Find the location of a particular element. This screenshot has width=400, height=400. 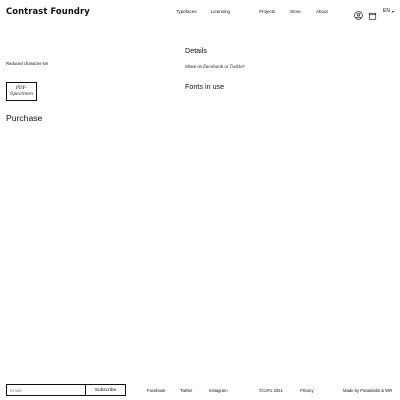

site-logo: Contrast Foundry is located at coordinates (48, 11).